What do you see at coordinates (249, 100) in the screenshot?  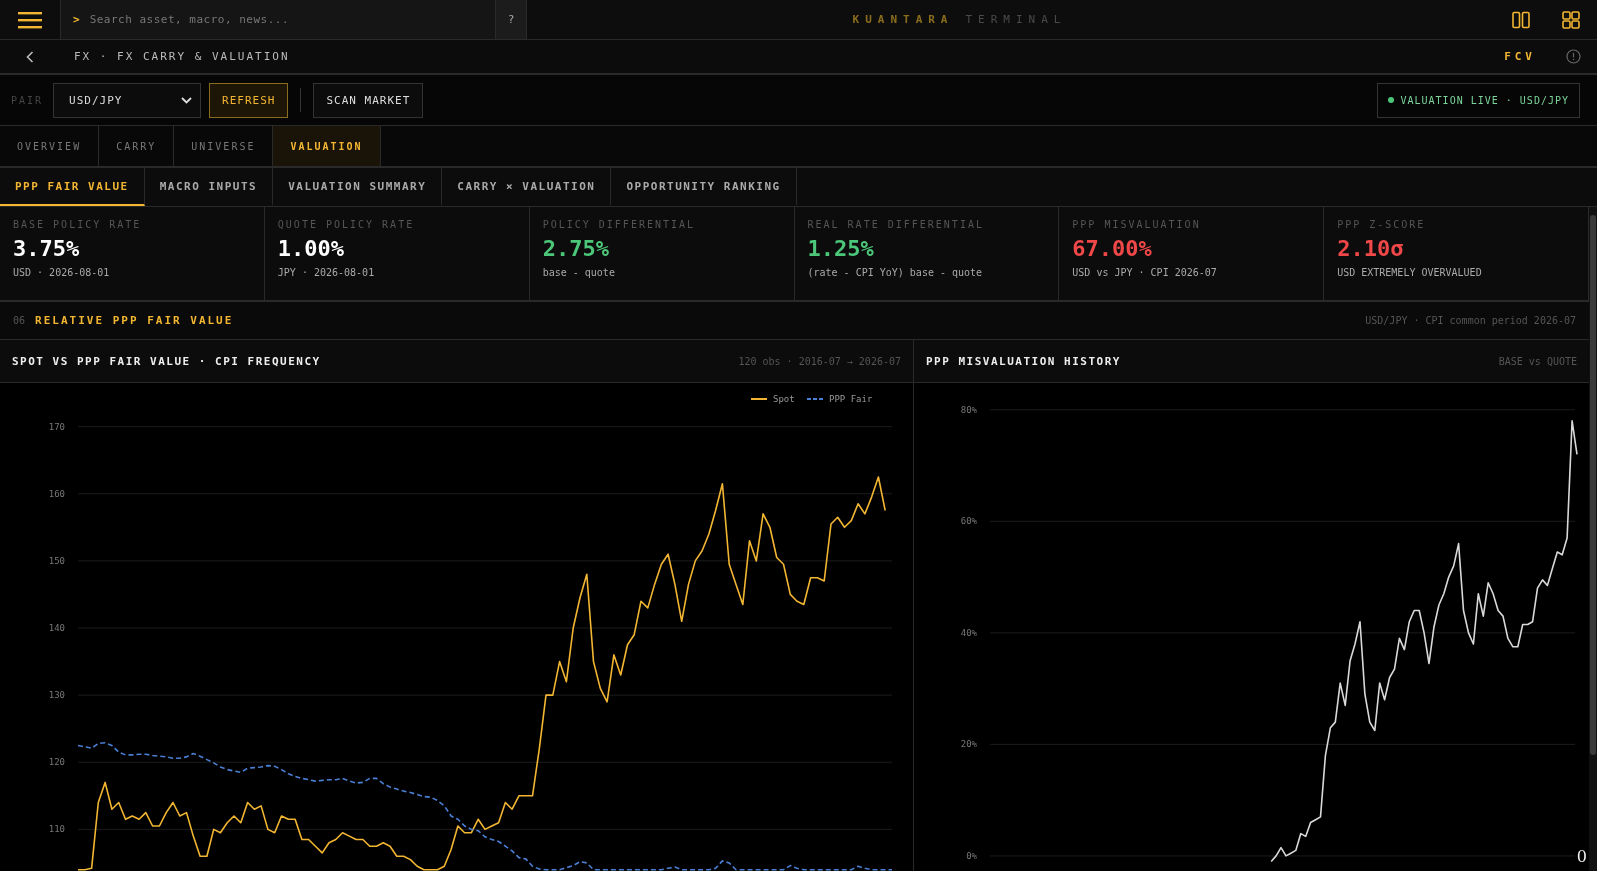 I see `refresh-button: REFRESH` at bounding box center [249, 100].